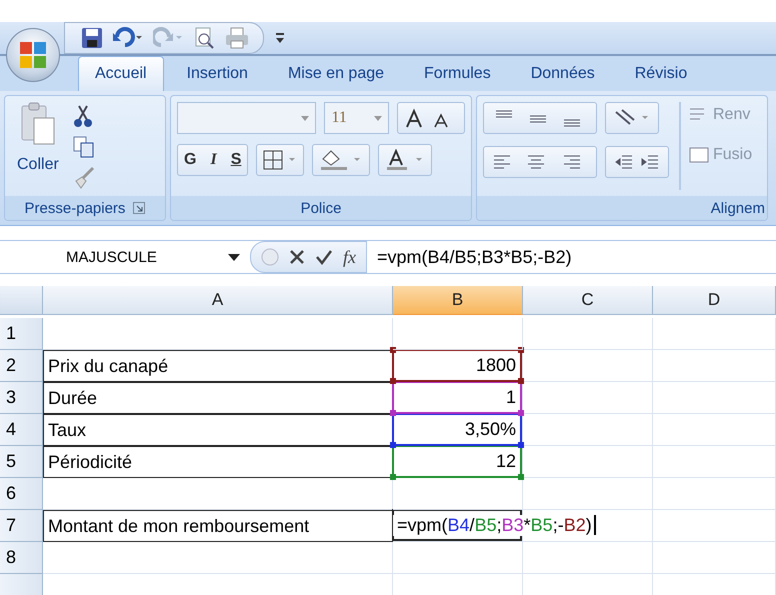 This screenshot has height=595, width=776. Describe the element at coordinates (21, 494) in the screenshot. I see `row-header: 6` at that location.